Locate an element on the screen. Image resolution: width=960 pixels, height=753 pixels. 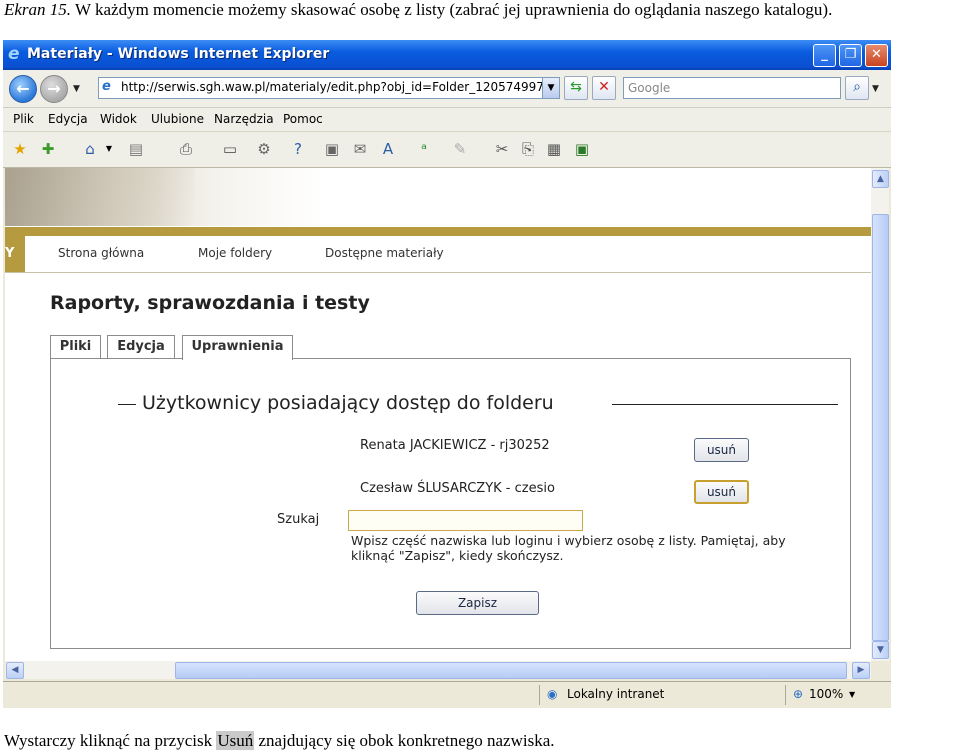
user-row-1: Renata JACKIEWICZ - rj30252 is located at coordinates (455, 445).